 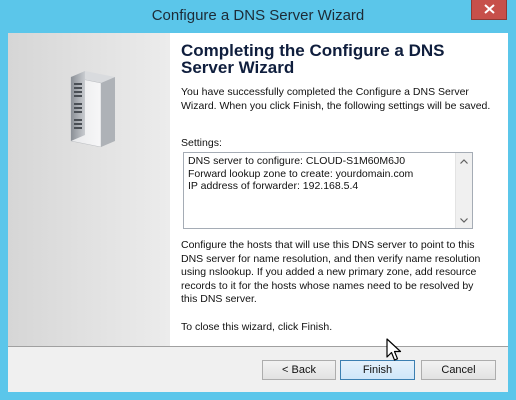 I want to click on page-title-line1: Completing the Configure a DNS, so click(x=313, y=50).